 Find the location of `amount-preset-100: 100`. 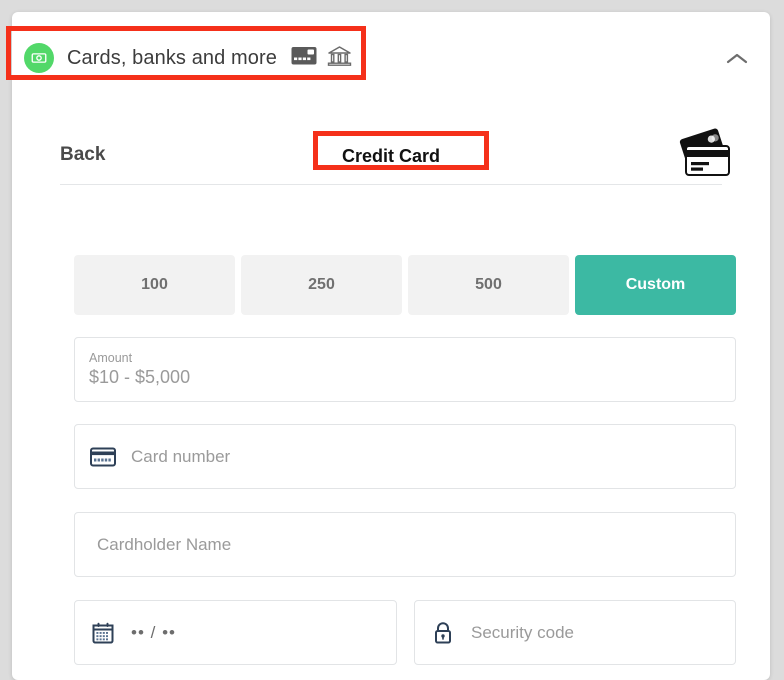

amount-preset-100: 100 is located at coordinates (154, 285).